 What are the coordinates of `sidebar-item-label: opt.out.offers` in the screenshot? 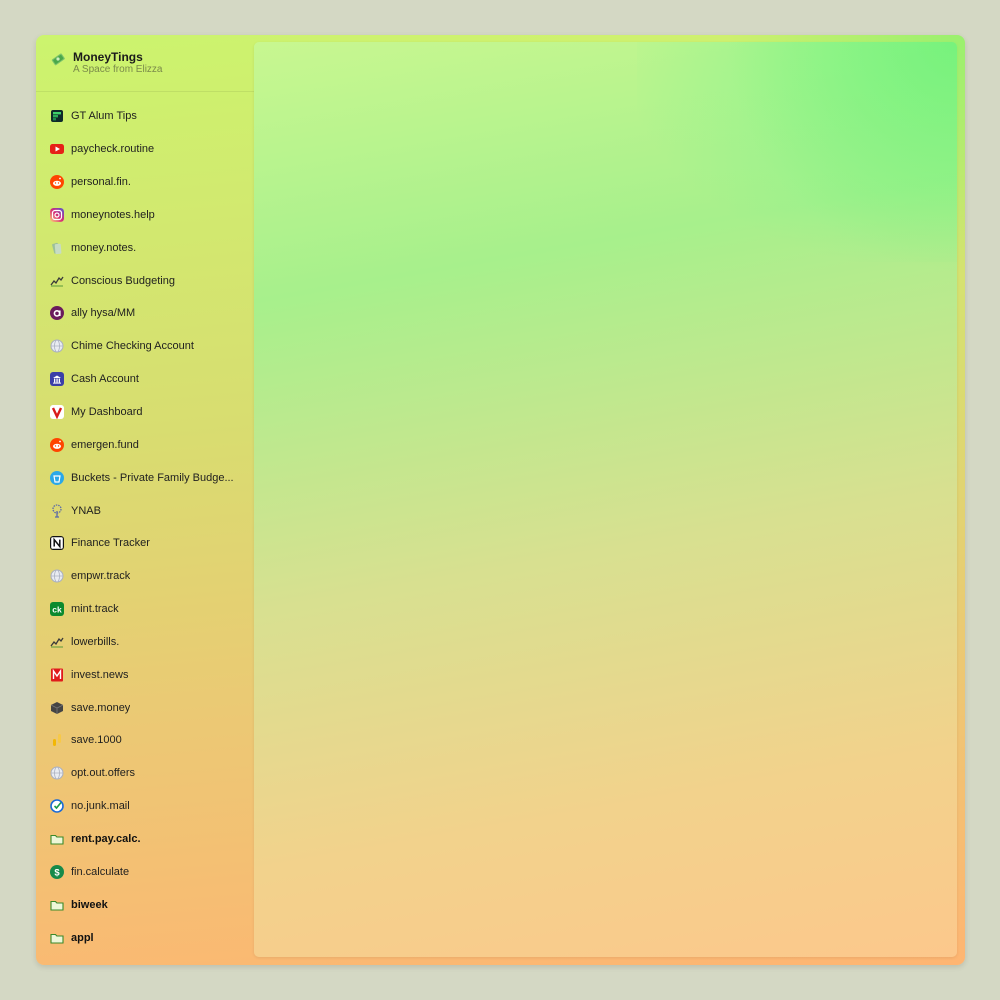 It's located at (103, 773).